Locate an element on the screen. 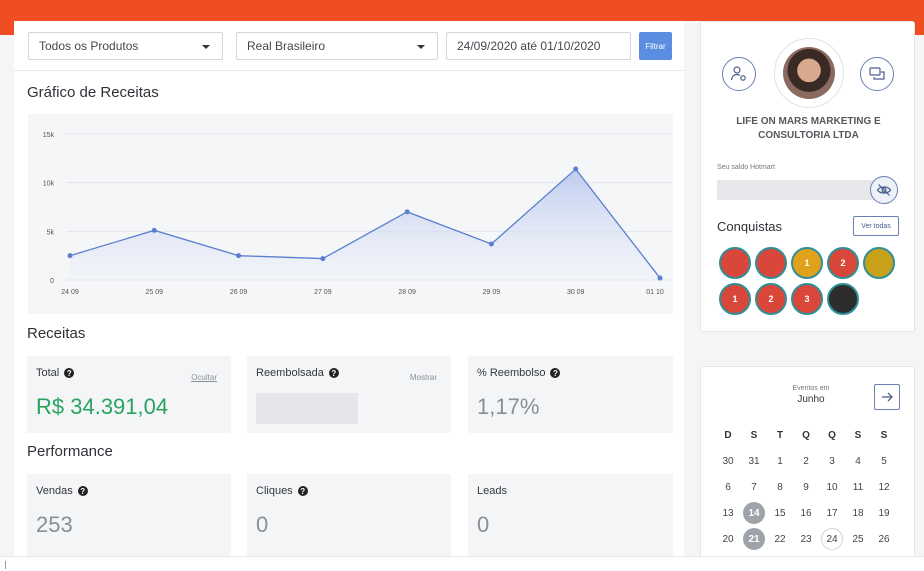  calendar-day: 15 is located at coordinates (780, 513).